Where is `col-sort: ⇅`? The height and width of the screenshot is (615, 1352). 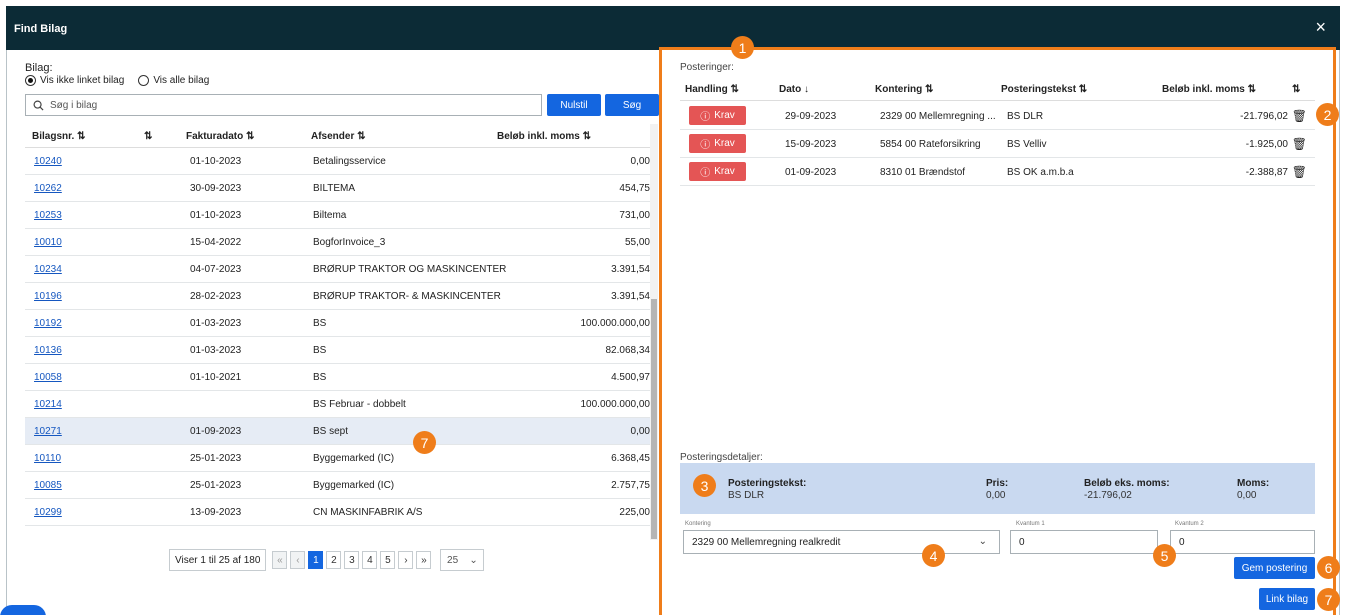
col-sort: ⇅ is located at coordinates (148, 136).